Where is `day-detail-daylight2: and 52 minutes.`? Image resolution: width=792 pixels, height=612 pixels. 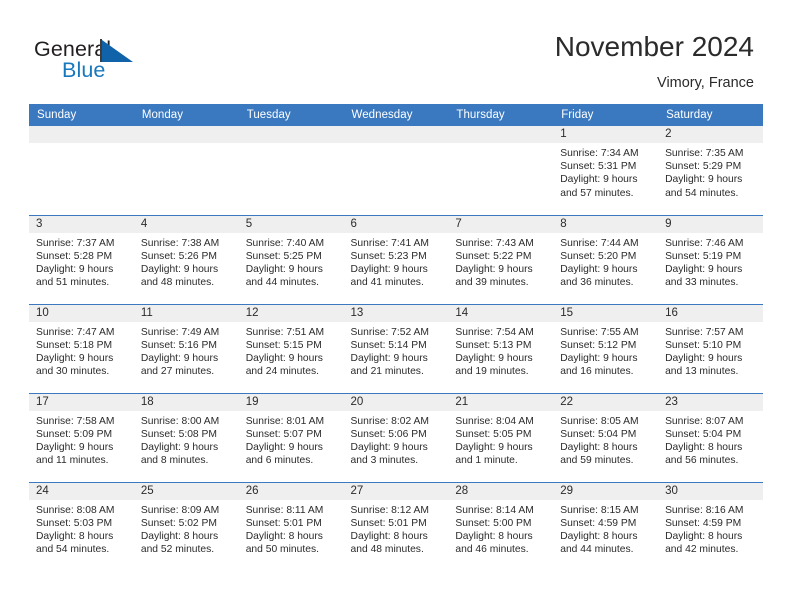
day-detail-daylight2: and 52 minutes. is located at coordinates (177, 550).